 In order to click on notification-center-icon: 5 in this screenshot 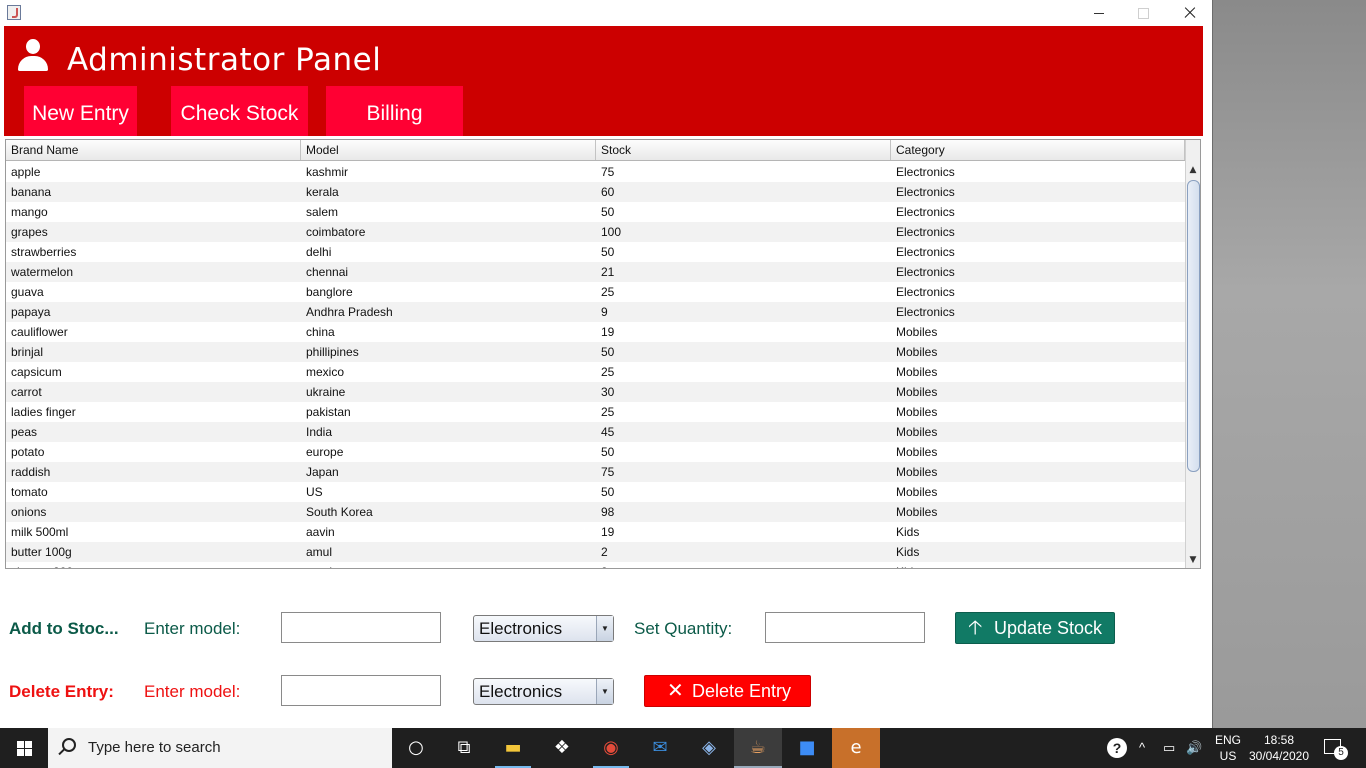, I will do `click(1335, 749)`.